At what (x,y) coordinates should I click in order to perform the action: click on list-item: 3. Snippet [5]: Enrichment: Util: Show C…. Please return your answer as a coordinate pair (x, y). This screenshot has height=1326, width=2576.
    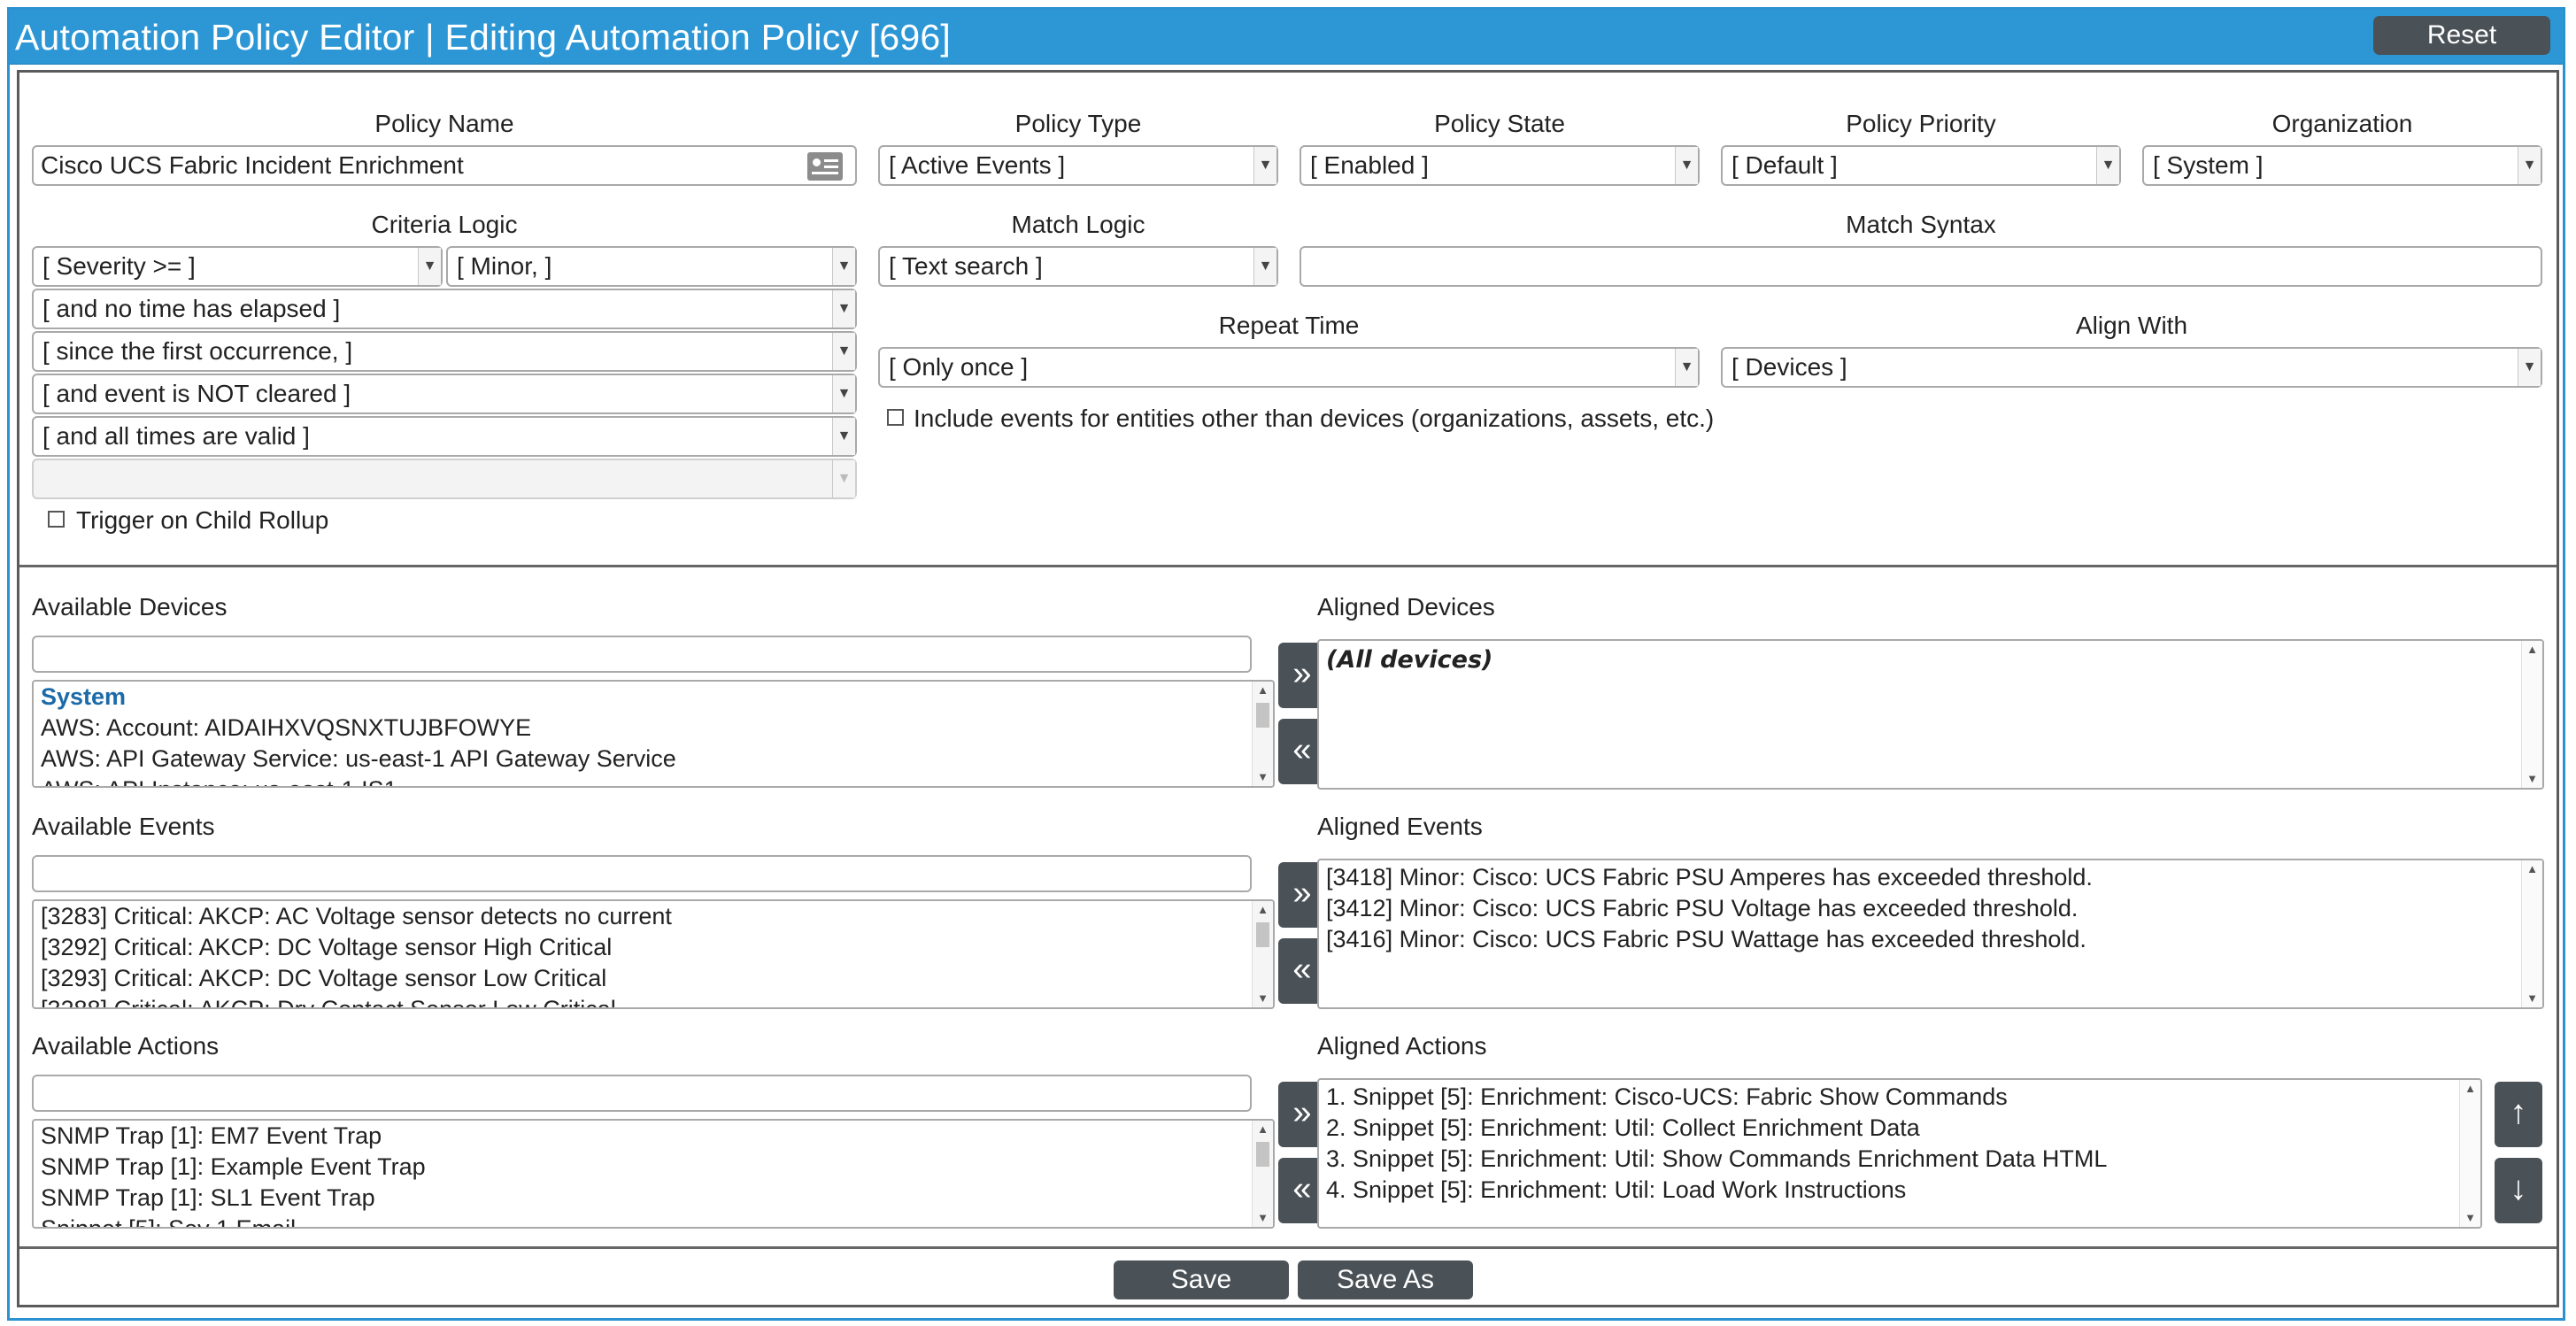
    Looking at the image, I should click on (1899, 1159).